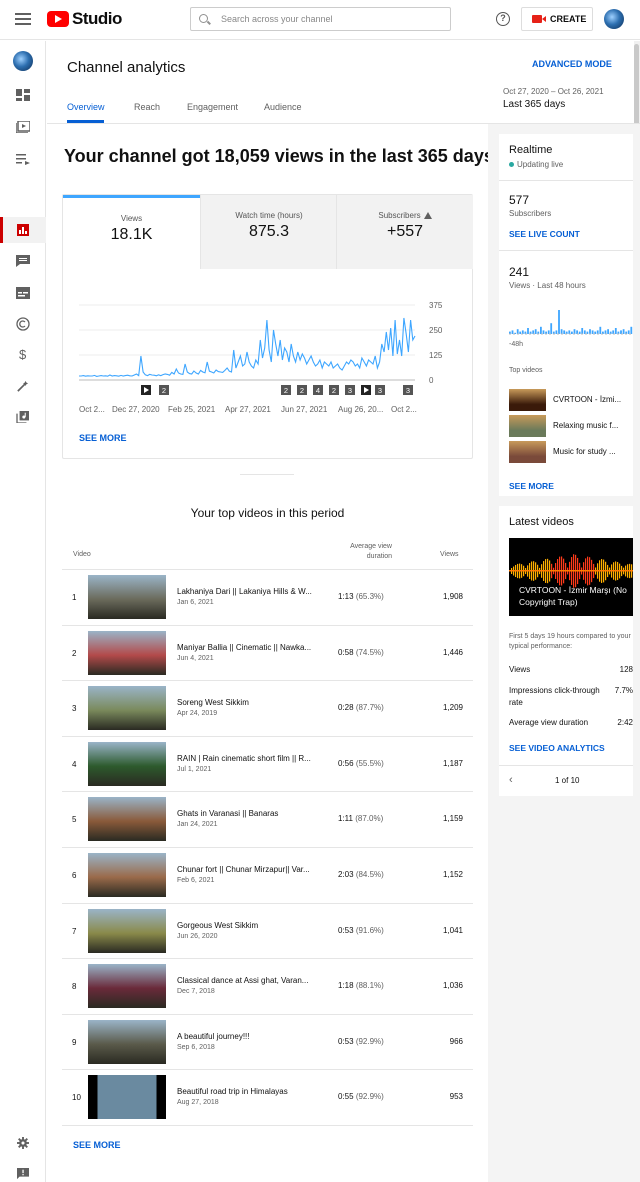 The width and height of the screenshot is (640, 1182). Describe the element at coordinates (247, 1036) in the screenshot. I see `video-title: A beautiful journey!!!` at that location.